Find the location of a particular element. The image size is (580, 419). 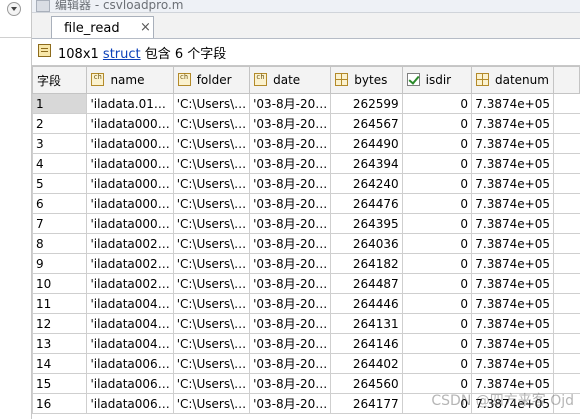

row-index-cell: 6 is located at coordinates (60, 203).